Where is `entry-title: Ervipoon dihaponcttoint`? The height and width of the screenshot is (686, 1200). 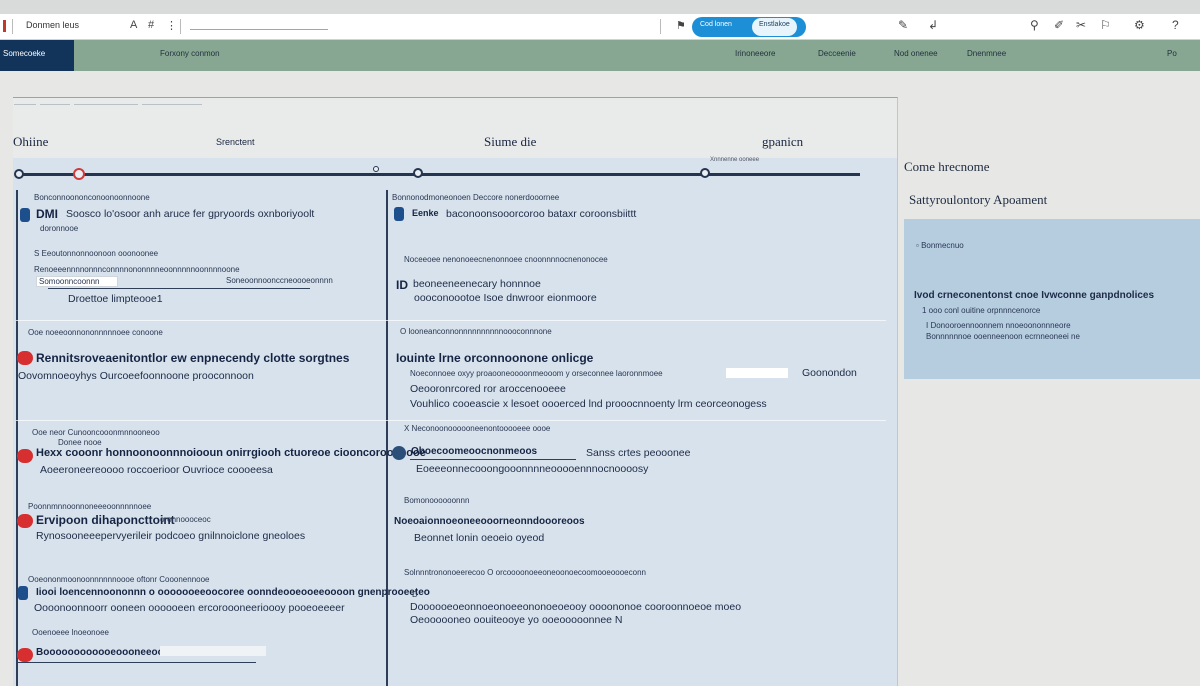 entry-title: Ervipoon dihaponcttoint is located at coordinates (105, 520).